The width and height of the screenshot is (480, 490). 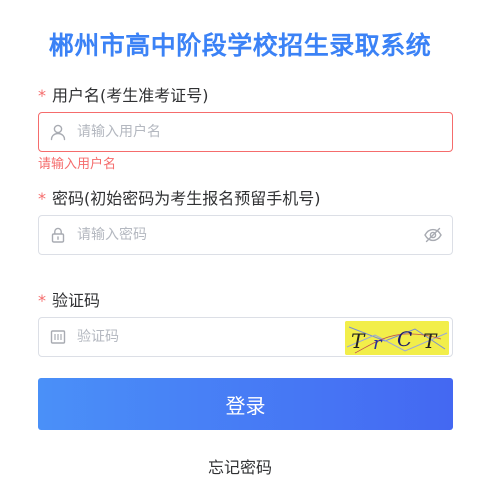 I want to click on password-label: * 密码(初始密码为考生报名预留手机号), so click(x=179, y=197).